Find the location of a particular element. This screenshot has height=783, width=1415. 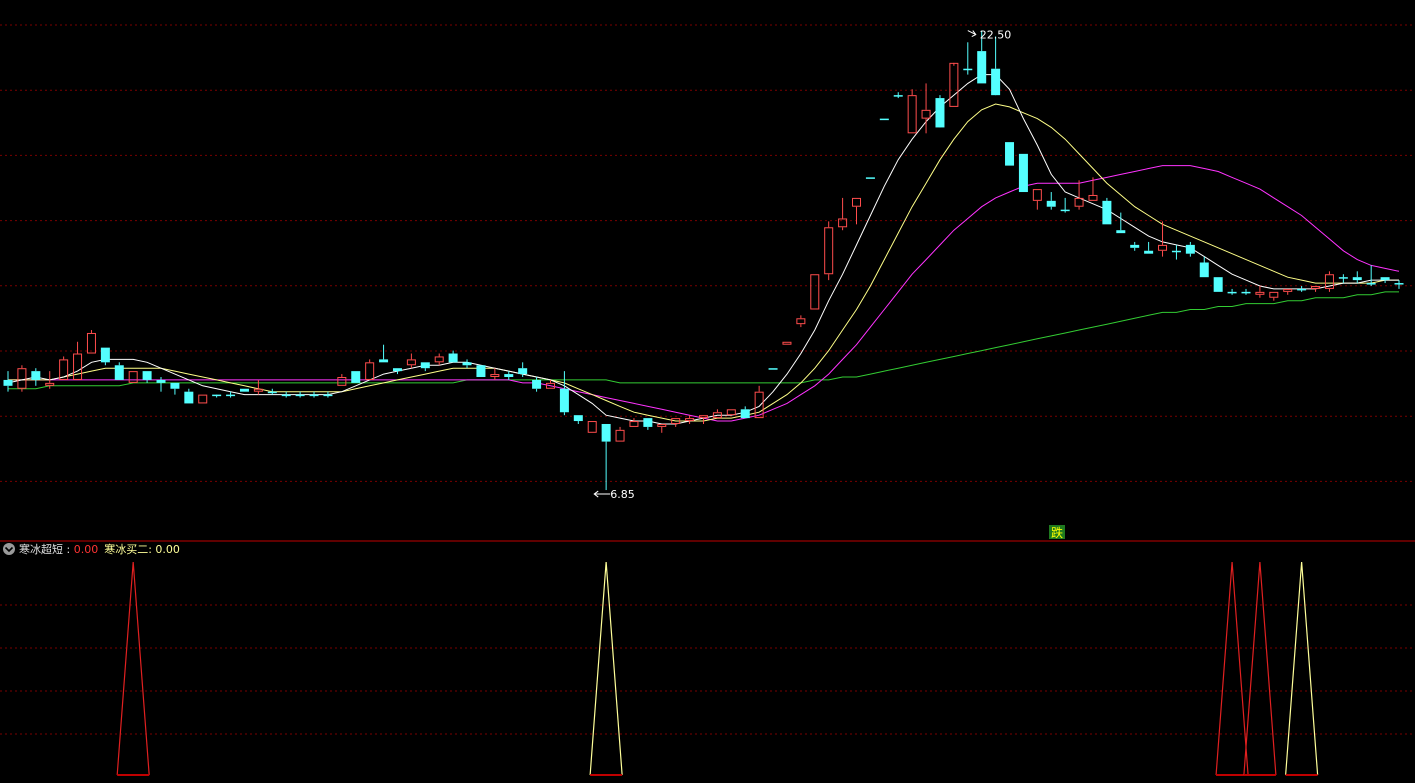

high-price-label: 22.50 is located at coordinates (996, 35).